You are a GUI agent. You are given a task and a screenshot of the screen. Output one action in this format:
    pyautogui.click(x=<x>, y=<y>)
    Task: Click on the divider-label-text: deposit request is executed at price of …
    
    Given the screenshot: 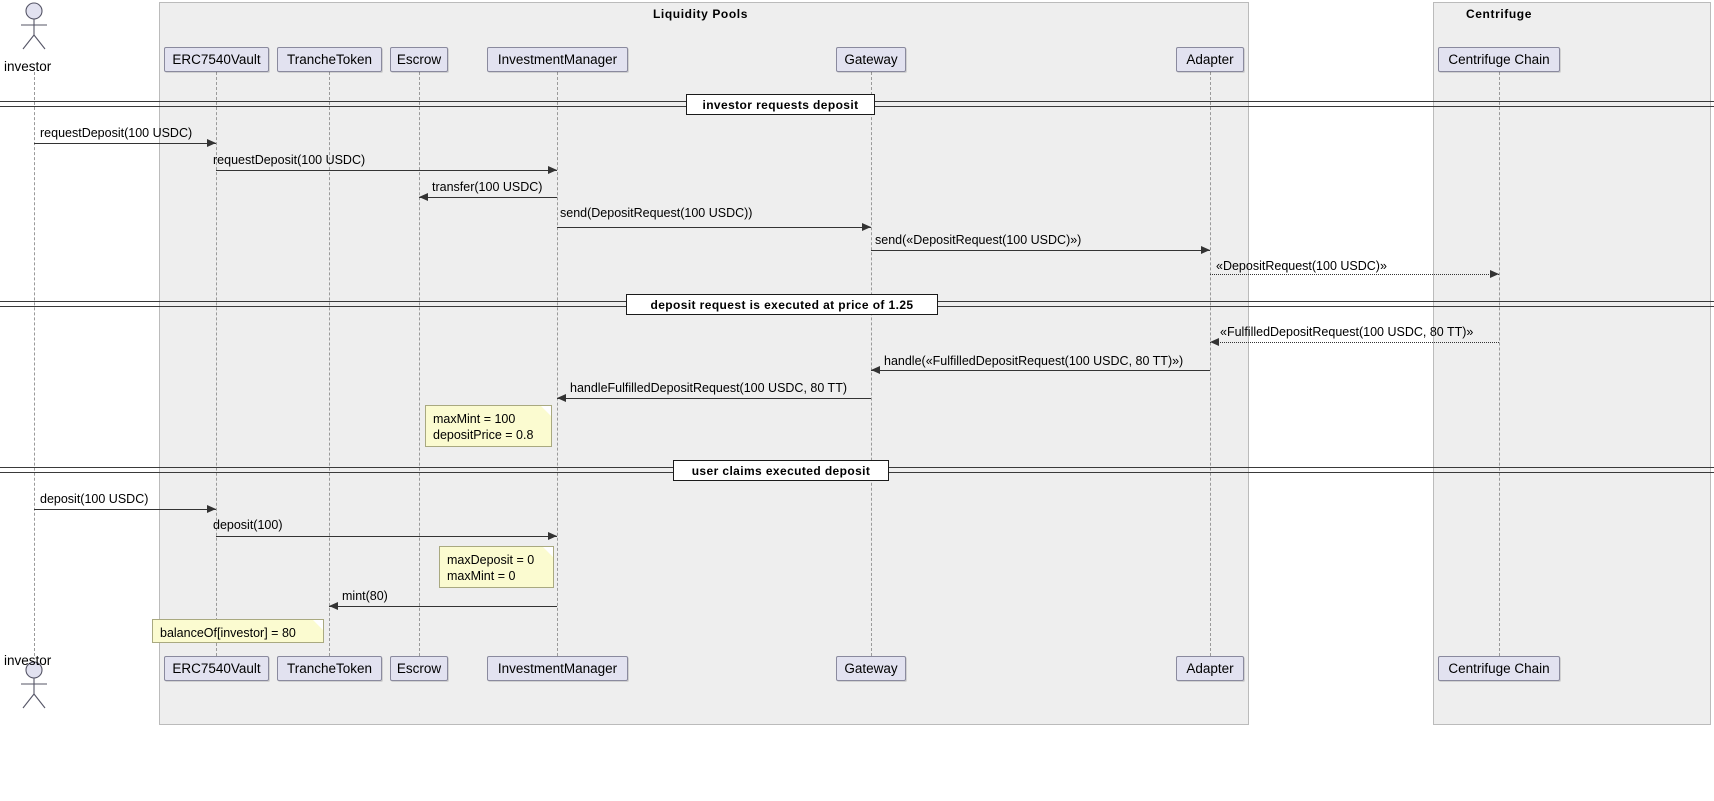 What is the action you would take?
    pyautogui.click(x=782, y=304)
    